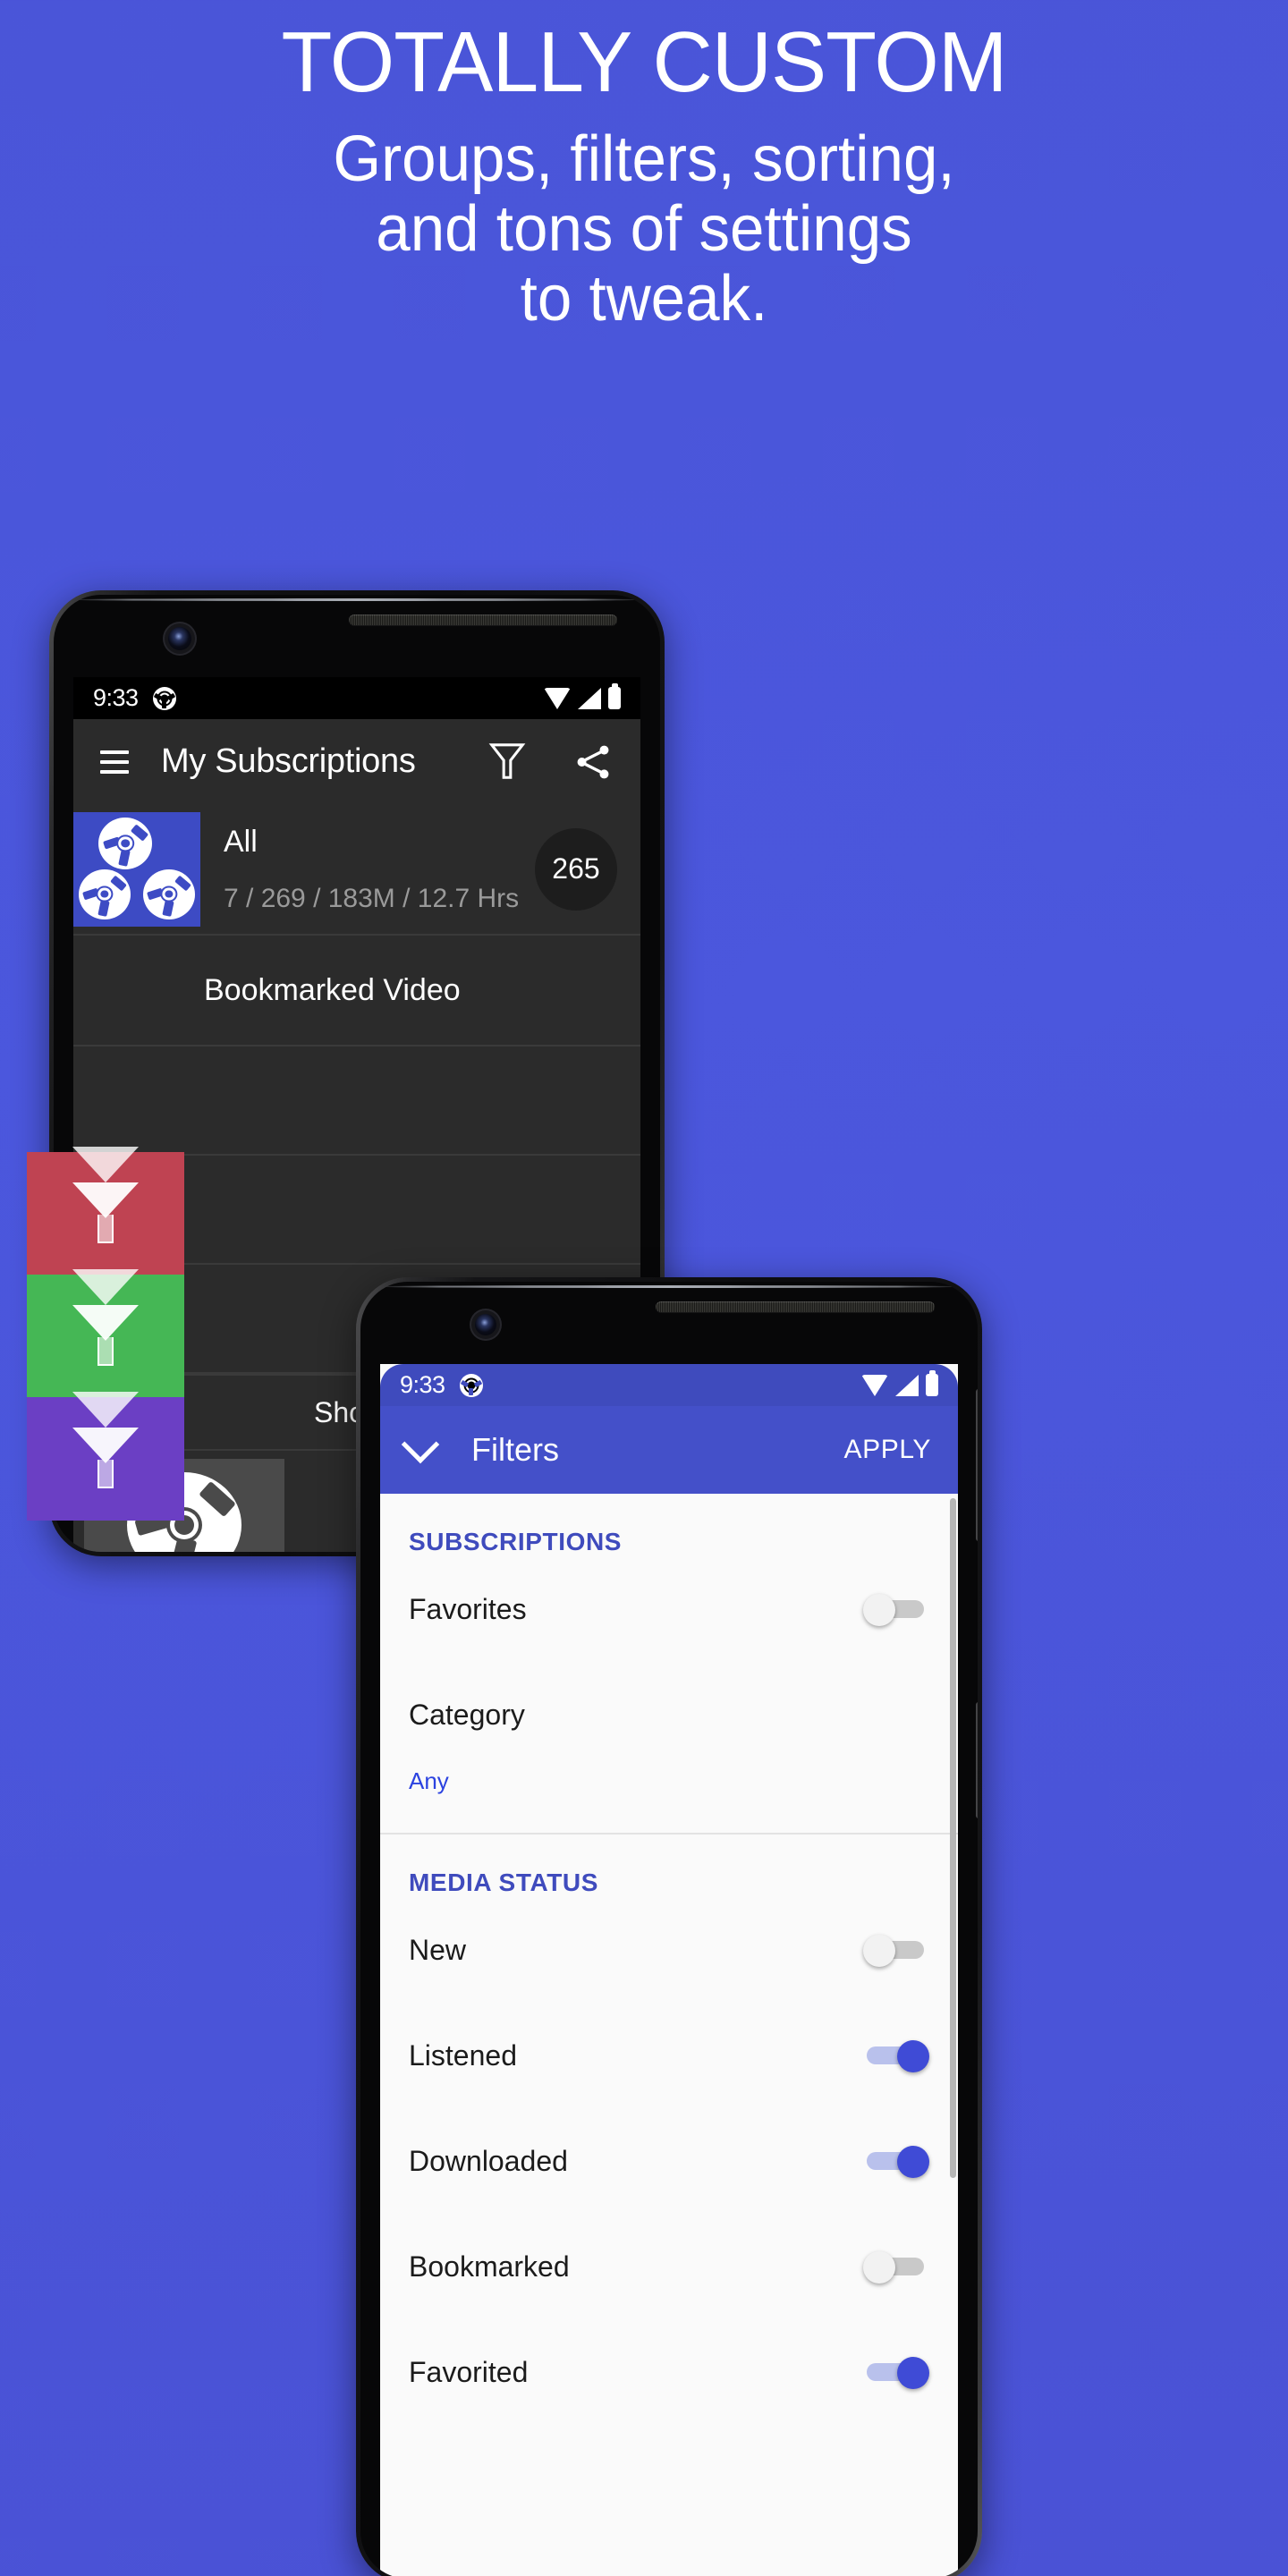 This screenshot has width=1288, height=2576. I want to click on scrollbar, so click(953, 1838).